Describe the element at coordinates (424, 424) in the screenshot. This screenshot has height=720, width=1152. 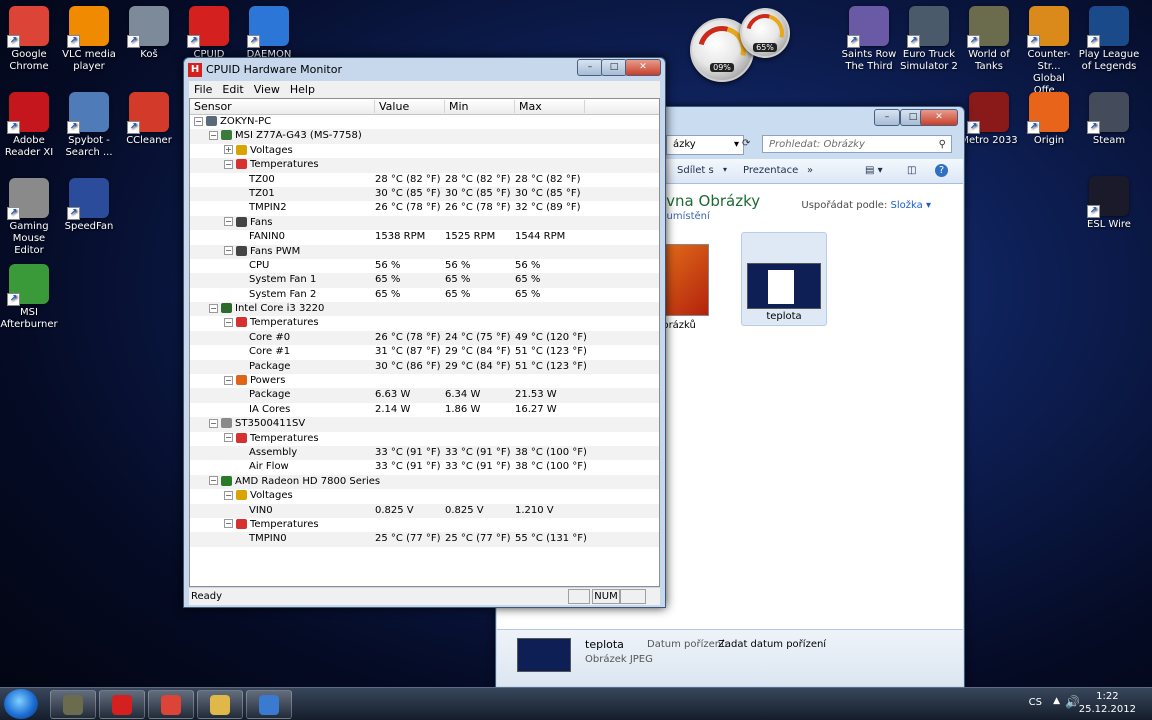
I see `sensor-group-row: − ST3500411SV` at that location.